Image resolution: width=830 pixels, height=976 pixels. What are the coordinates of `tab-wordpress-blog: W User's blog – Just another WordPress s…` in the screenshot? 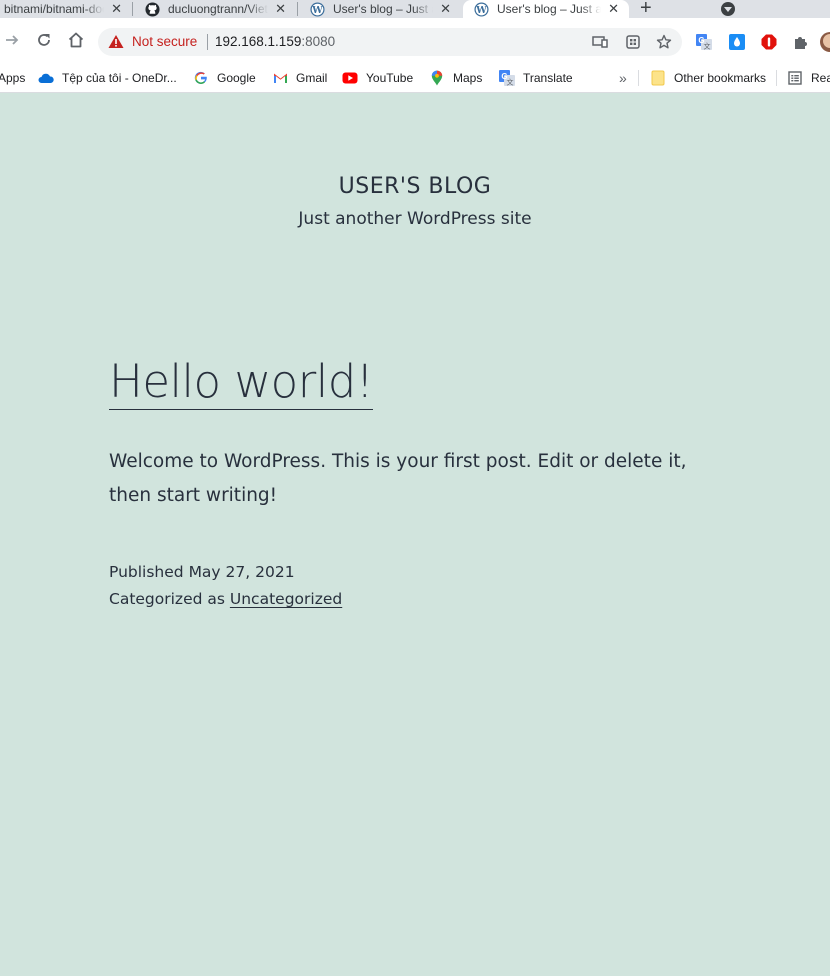 It's located at (380, 9).